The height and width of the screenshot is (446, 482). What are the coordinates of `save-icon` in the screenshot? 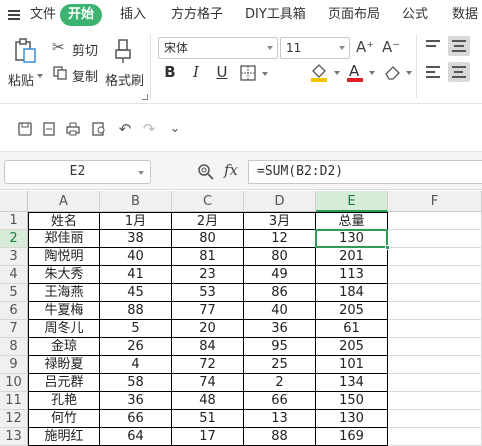 It's located at (25, 129).